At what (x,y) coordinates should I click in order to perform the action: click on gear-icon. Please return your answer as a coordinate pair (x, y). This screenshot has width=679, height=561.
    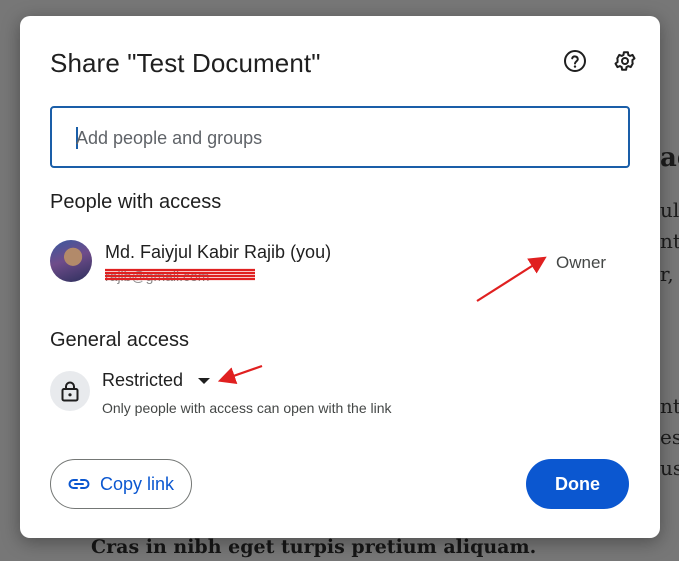
    Looking at the image, I should click on (625, 61).